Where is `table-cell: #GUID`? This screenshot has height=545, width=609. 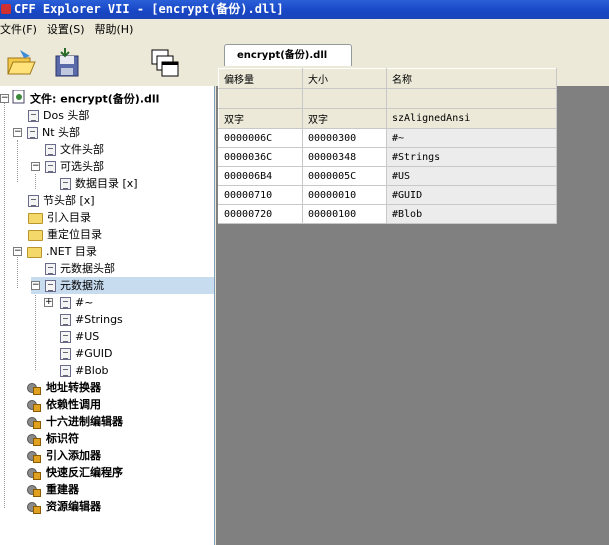 table-cell: #GUID is located at coordinates (471, 195).